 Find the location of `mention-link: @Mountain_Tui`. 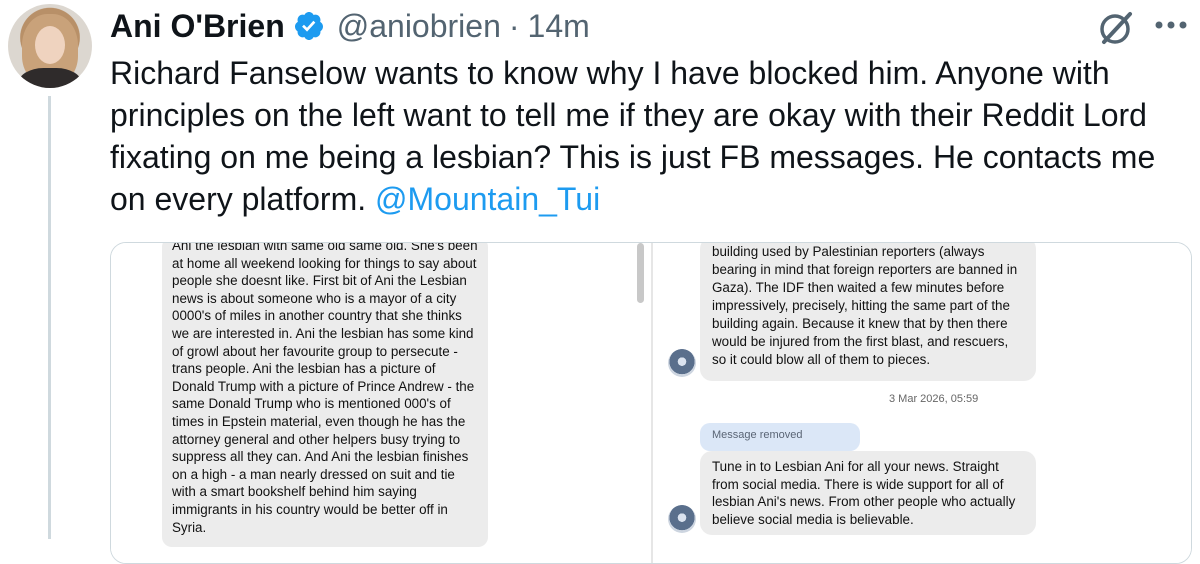

mention-link: @Mountain_Tui is located at coordinates (487, 199).